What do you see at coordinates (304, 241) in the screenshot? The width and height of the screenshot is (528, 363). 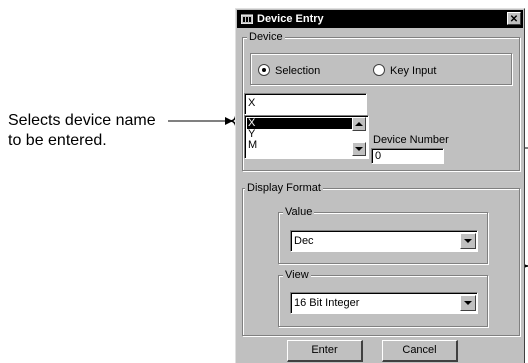 I see `value-select-text: Dec` at bounding box center [304, 241].